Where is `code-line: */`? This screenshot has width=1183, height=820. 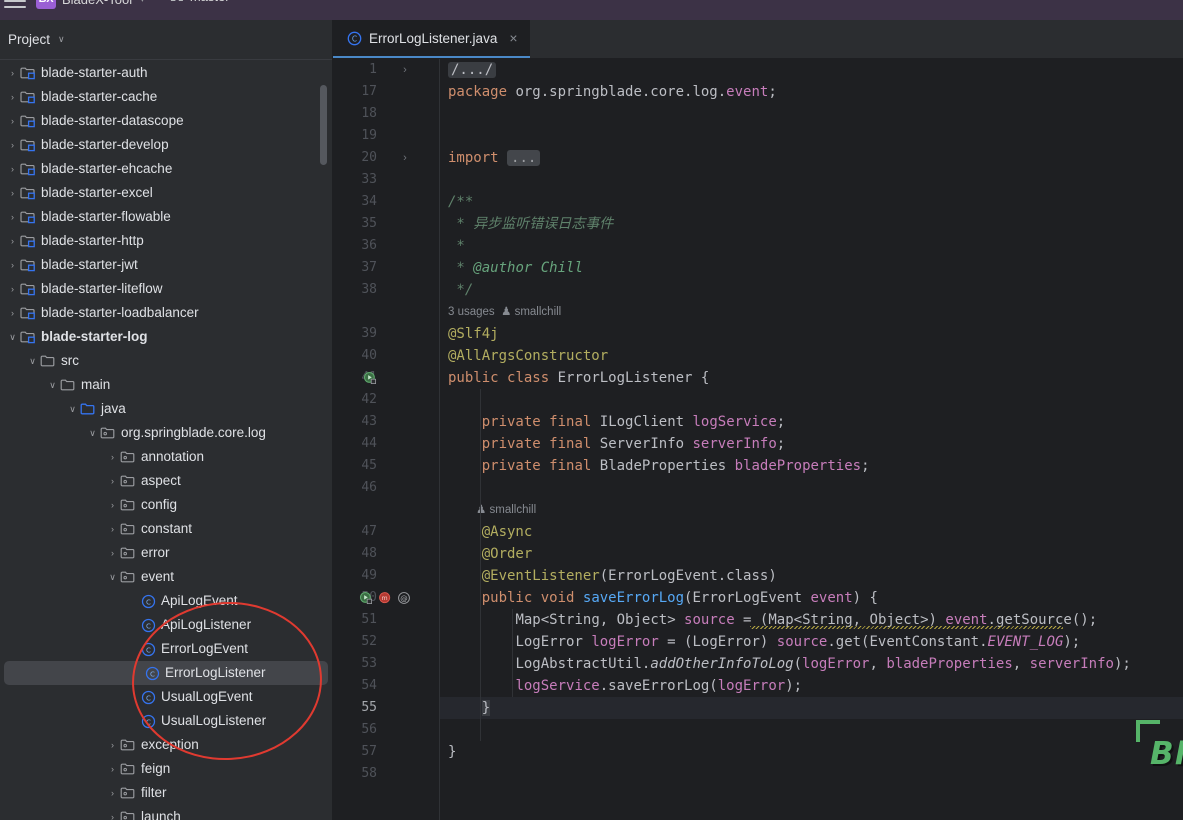 code-line: */ is located at coordinates (811, 290).